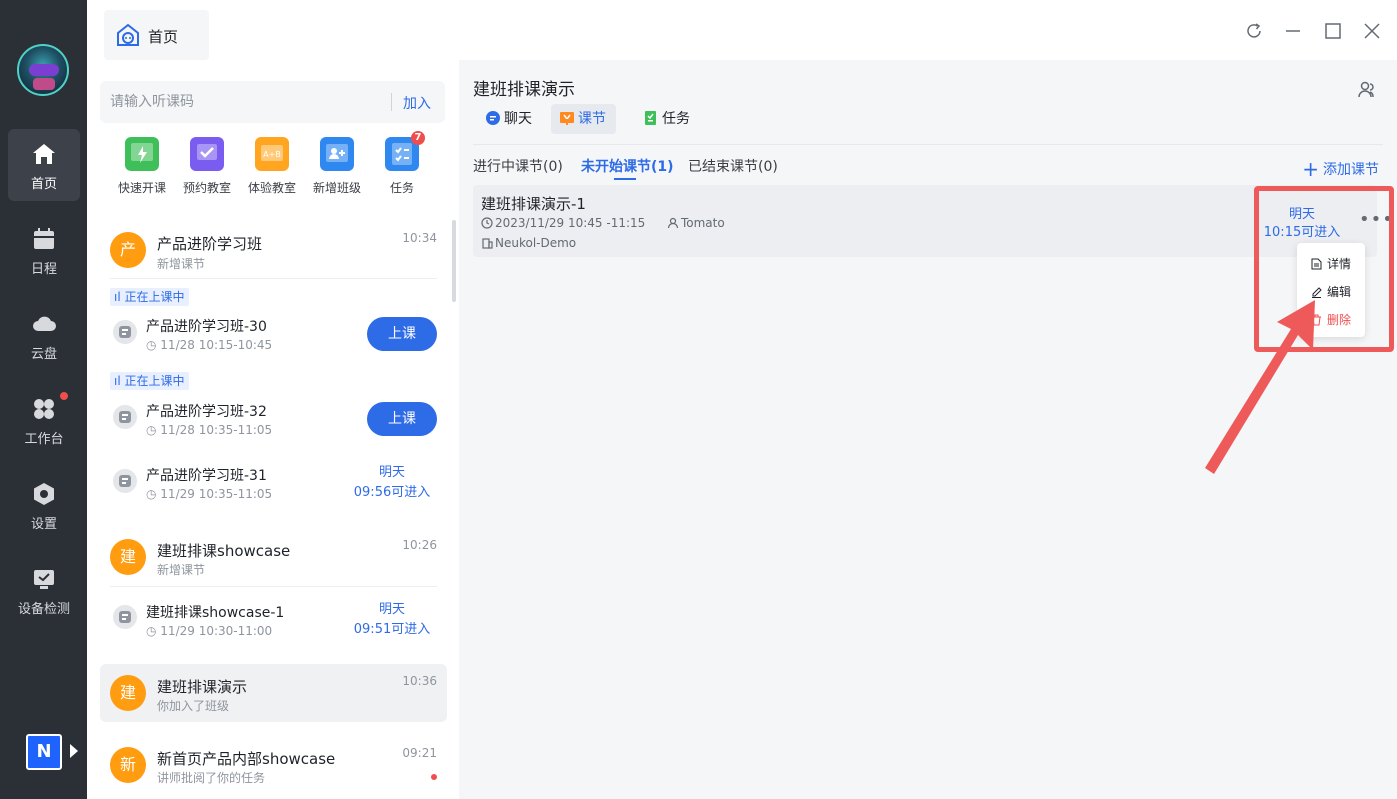  I want to click on close-icon, so click(1372, 31).